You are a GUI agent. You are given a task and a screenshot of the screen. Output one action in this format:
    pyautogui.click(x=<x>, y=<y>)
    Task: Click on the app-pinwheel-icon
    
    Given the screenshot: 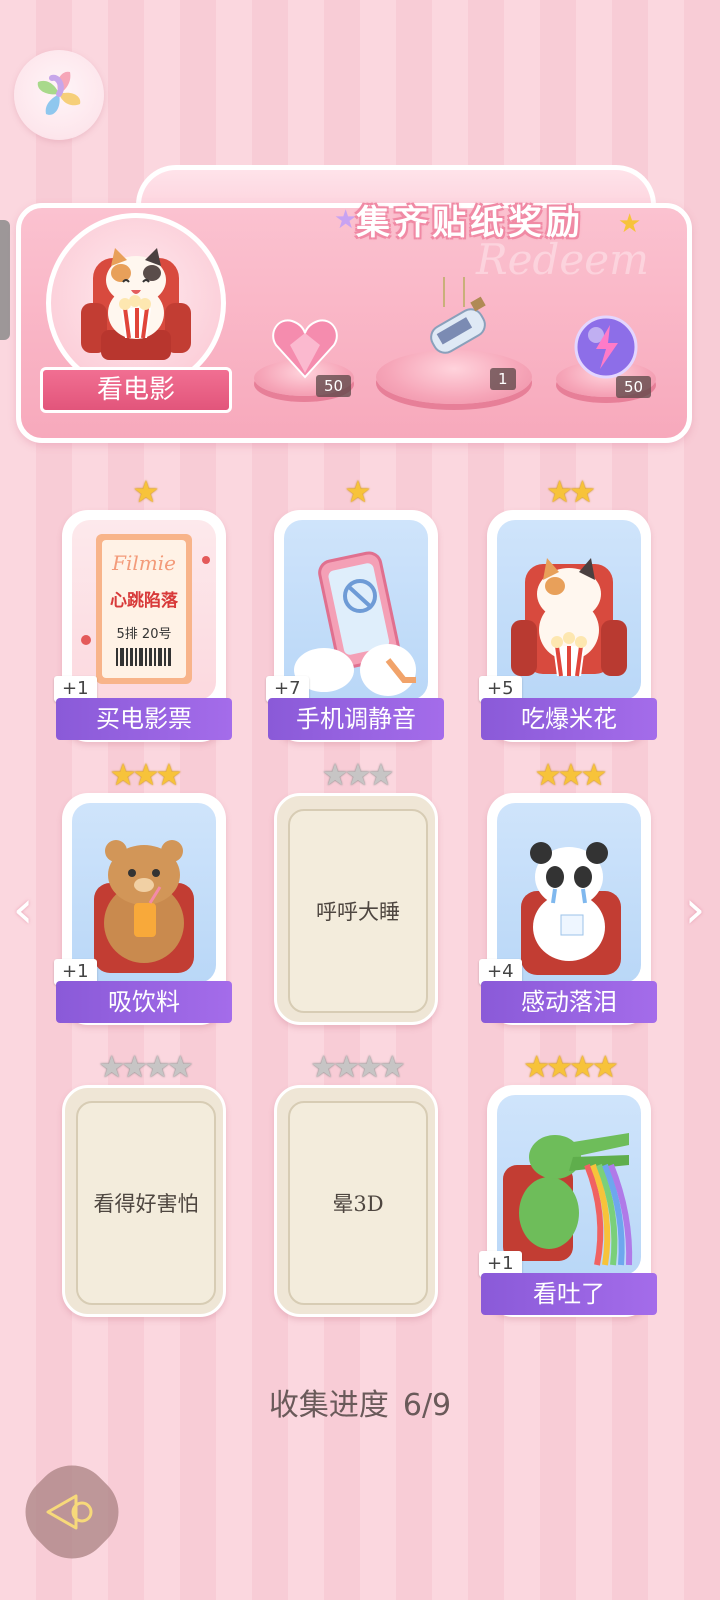 What is the action you would take?
    pyautogui.click(x=59, y=93)
    